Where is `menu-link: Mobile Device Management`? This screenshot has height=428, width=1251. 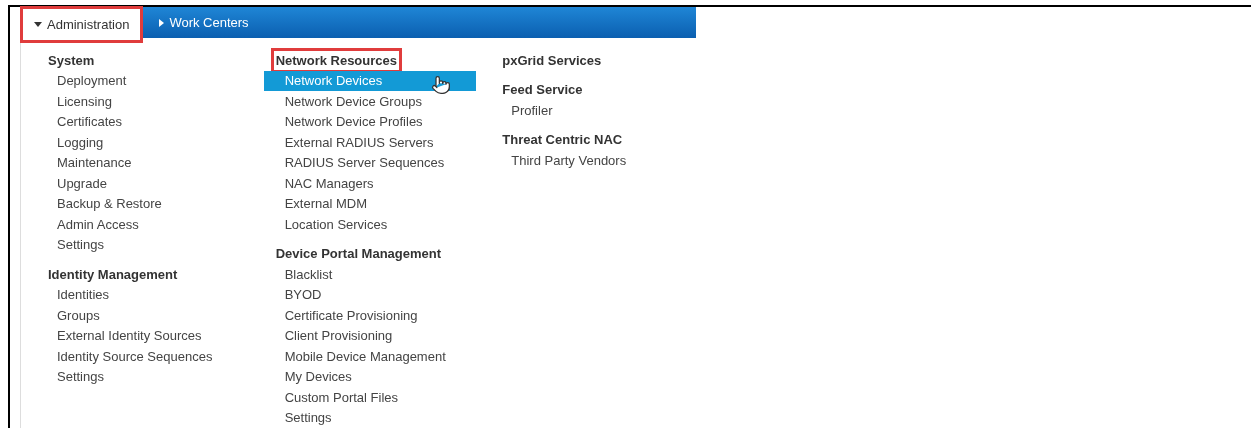 menu-link: Mobile Device Management is located at coordinates (360, 356).